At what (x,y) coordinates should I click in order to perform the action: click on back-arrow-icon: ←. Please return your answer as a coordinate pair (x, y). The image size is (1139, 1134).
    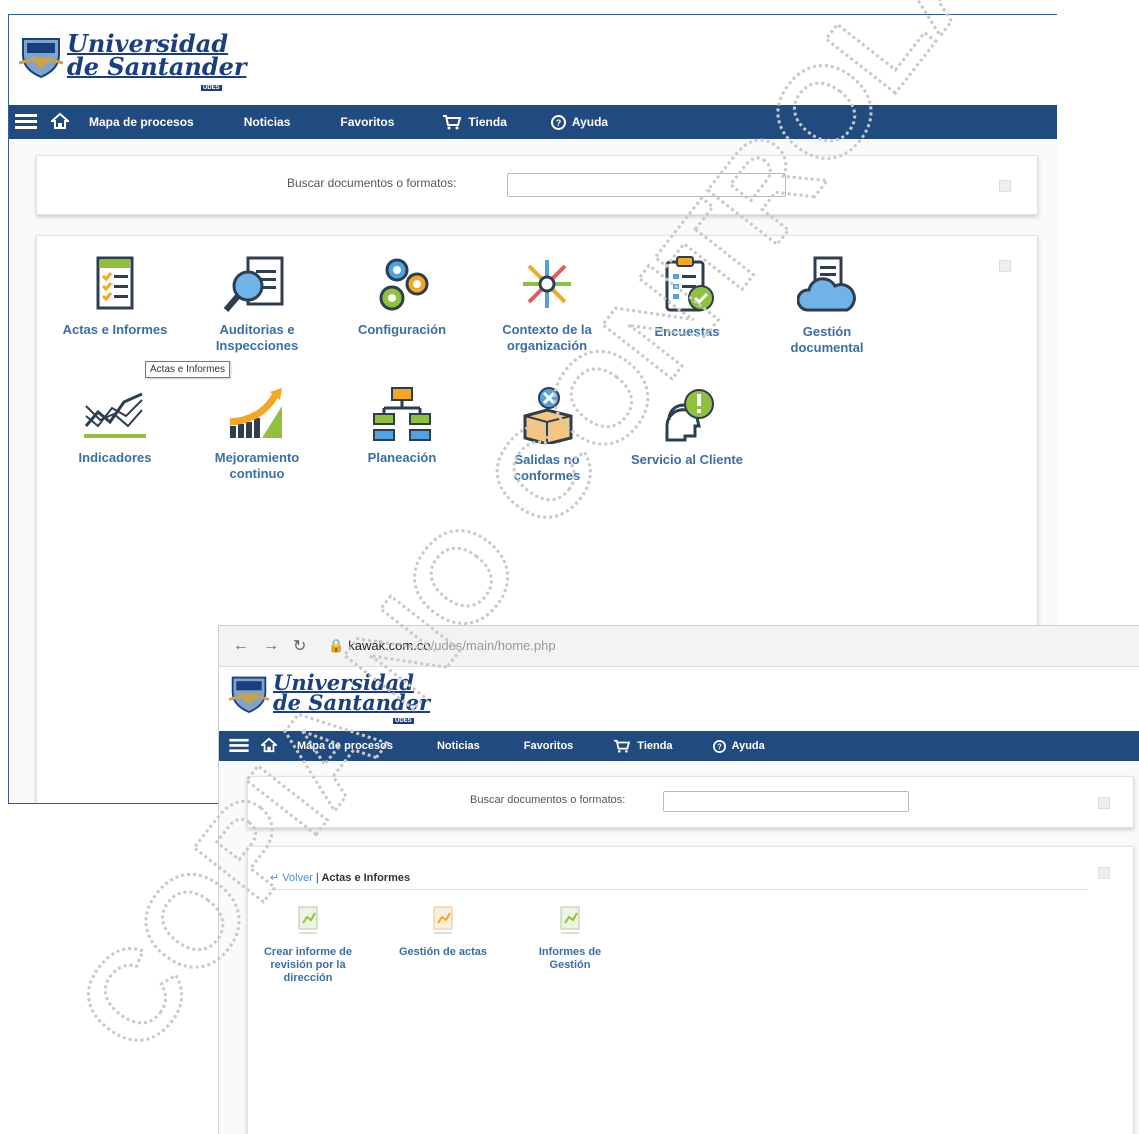
    Looking at the image, I should click on (241, 646).